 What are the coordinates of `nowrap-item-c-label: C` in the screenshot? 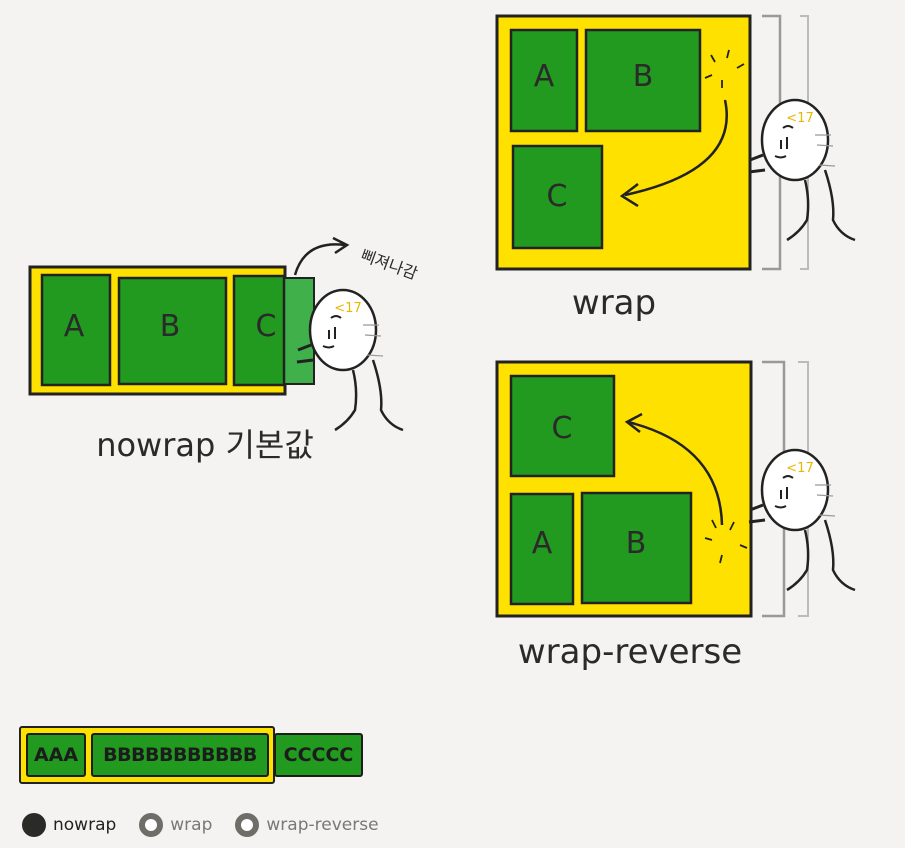 It's located at (266, 326).